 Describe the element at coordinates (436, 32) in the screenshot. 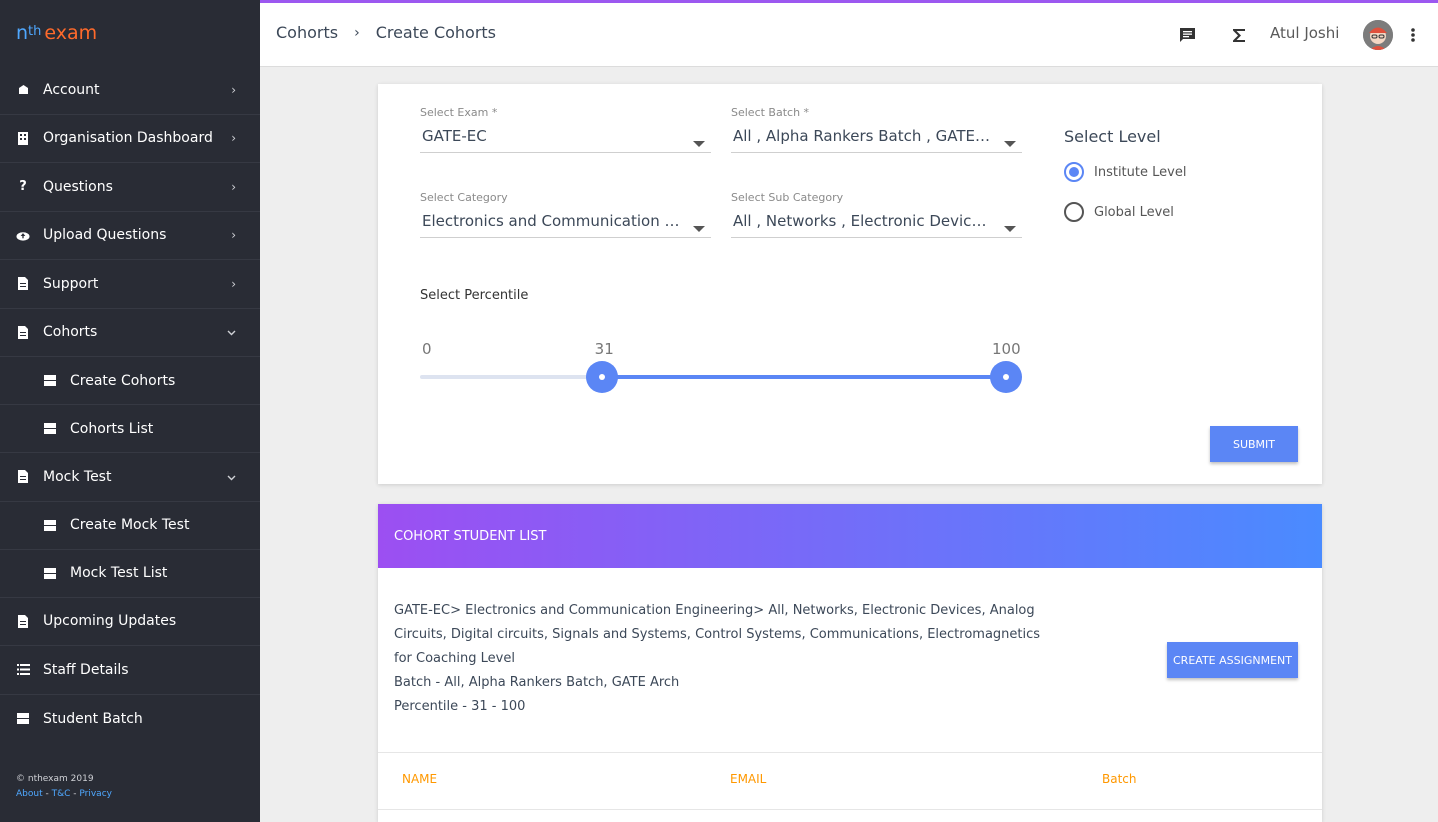

I see `breadcrumb-create-cohorts: Create Cohorts` at that location.